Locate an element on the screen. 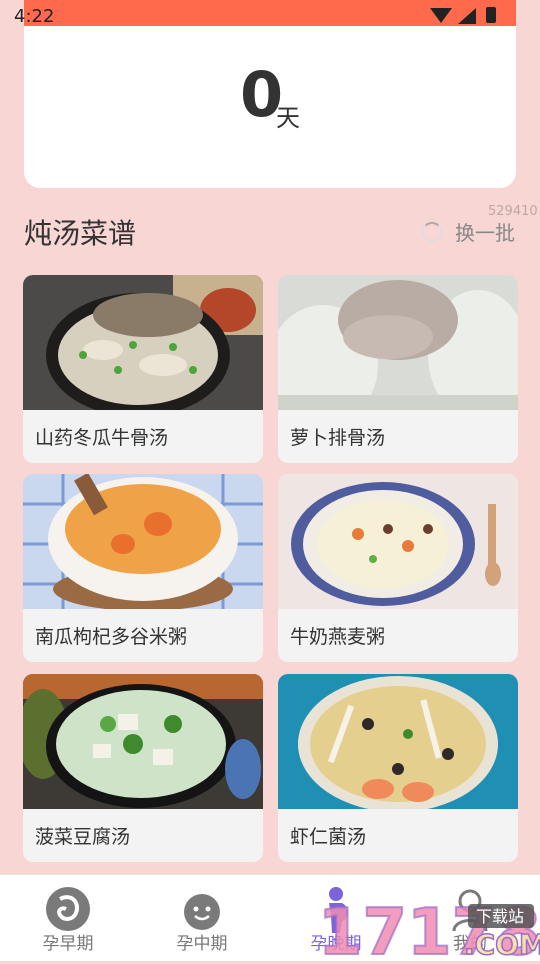 The image size is (540, 964). section-title: 炖汤菜谱 is located at coordinates (80, 233).